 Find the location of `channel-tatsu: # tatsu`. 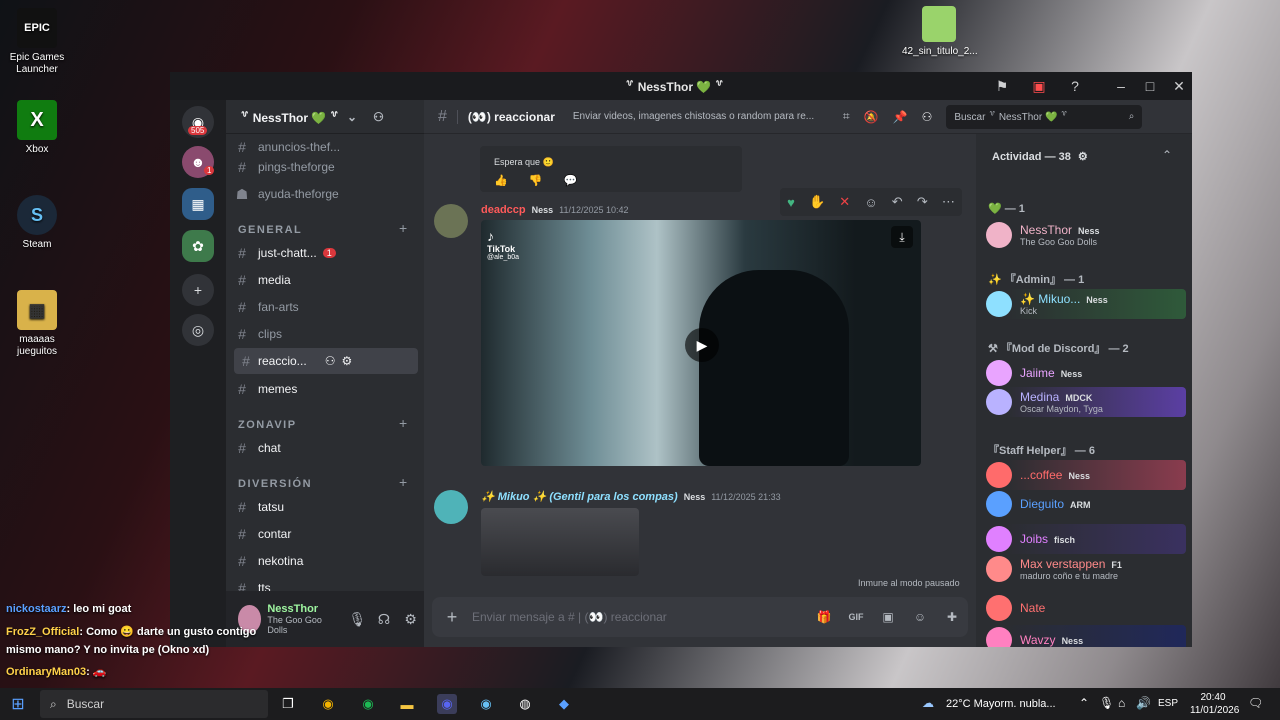

channel-tatsu: # tatsu is located at coordinates (325, 507).